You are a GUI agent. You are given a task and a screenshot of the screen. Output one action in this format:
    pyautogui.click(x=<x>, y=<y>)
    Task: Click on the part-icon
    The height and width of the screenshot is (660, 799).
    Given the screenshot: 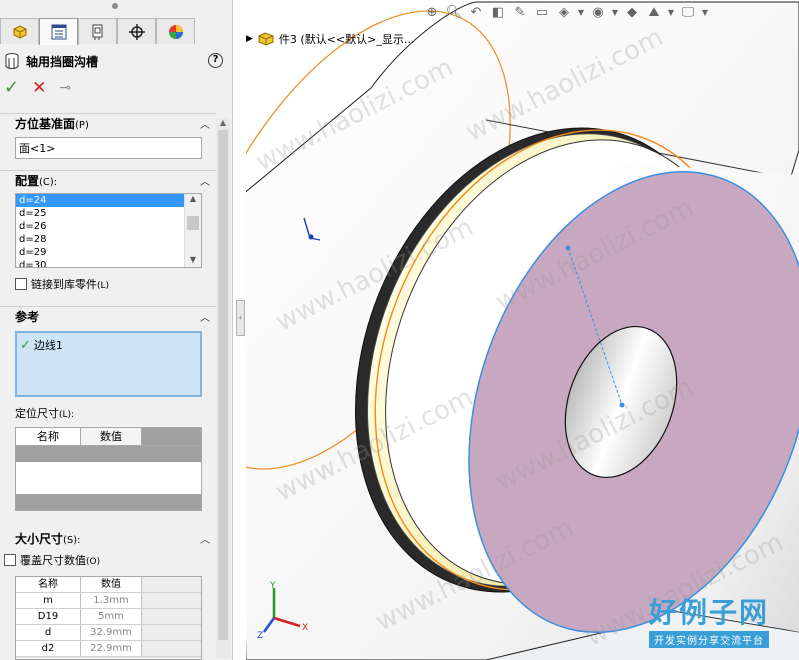 What is the action you would take?
    pyautogui.click(x=266, y=39)
    